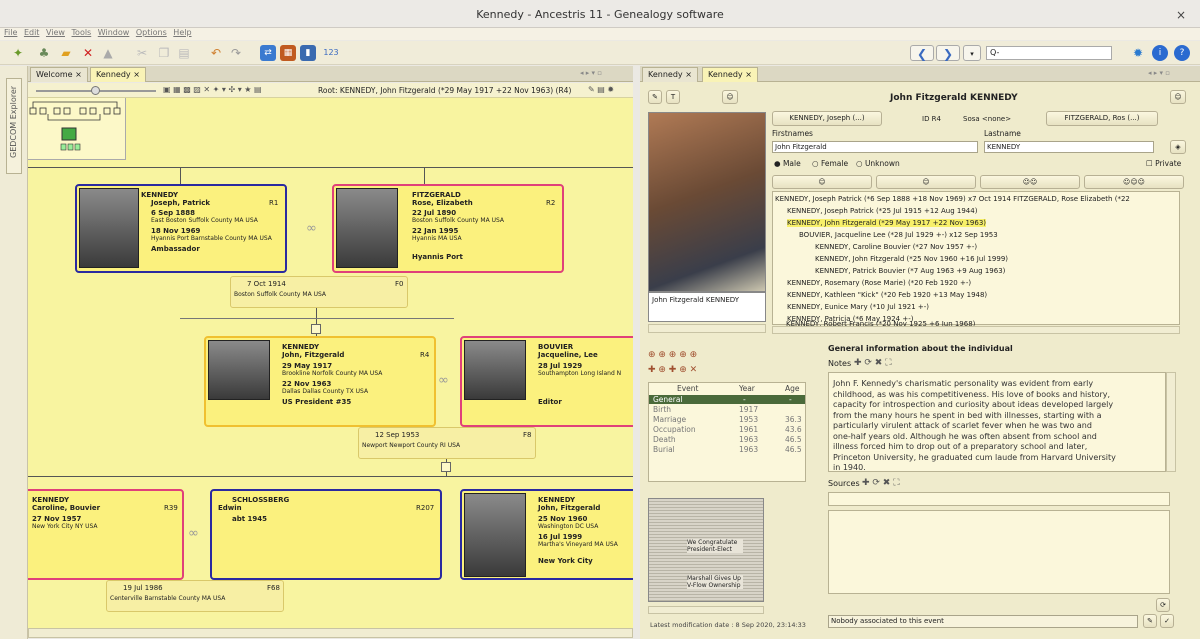  Describe the element at coordinates (706, 364) in the screenshot. I see `event-type-icons: ⊕ ⊕ ⊕ ⊕ ⊕ ✚ ⊕ ✚ ⊕ ✕` at that location.